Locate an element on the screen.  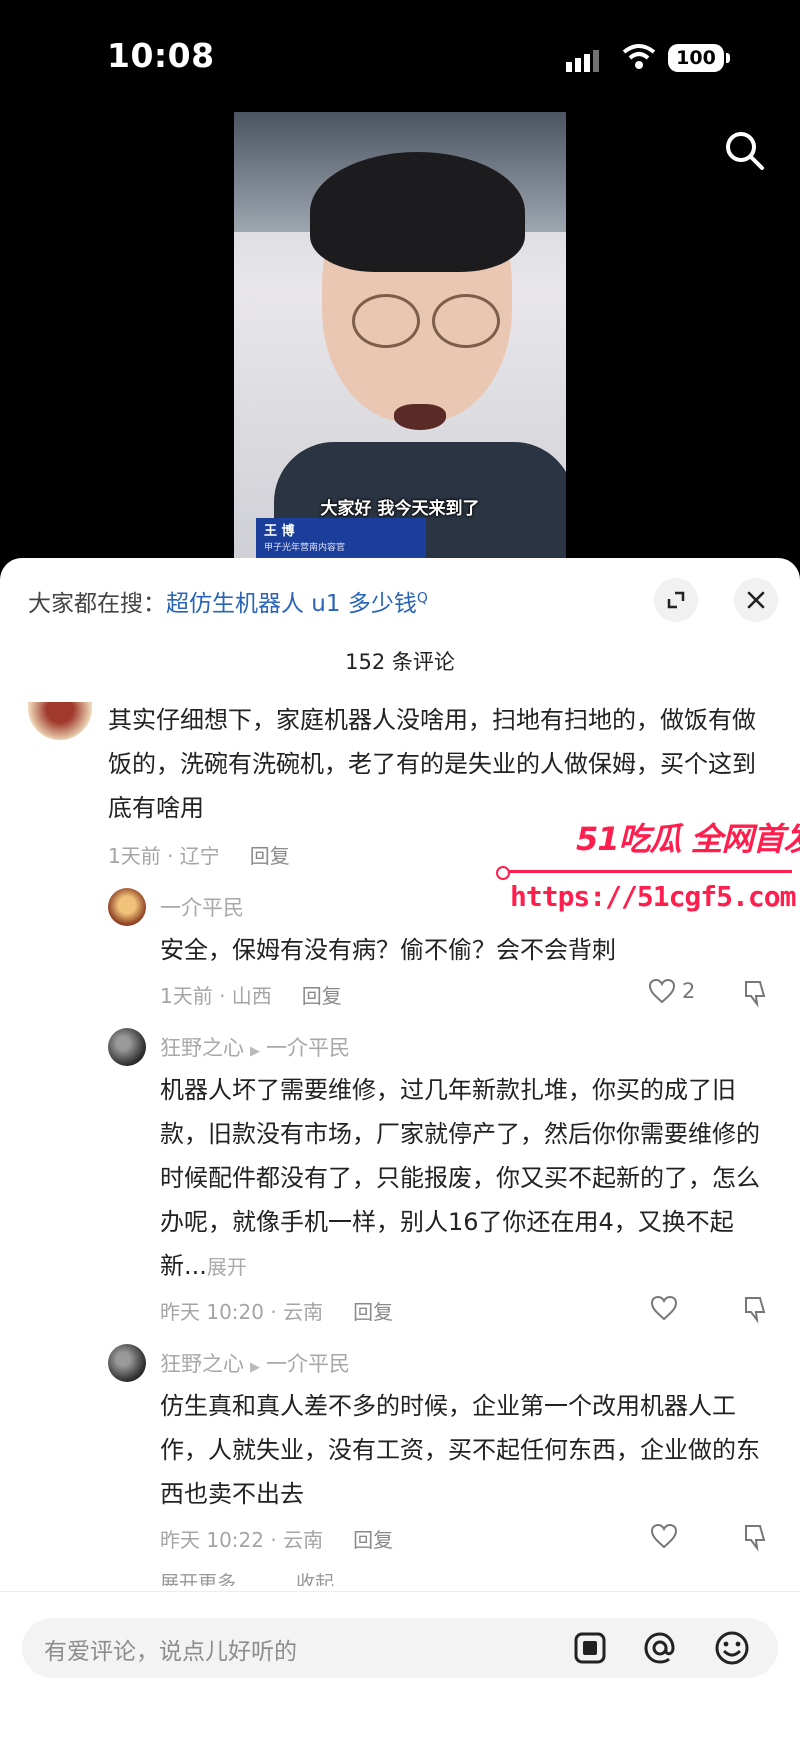
video-person-hair is located at coordinates (417, 212).